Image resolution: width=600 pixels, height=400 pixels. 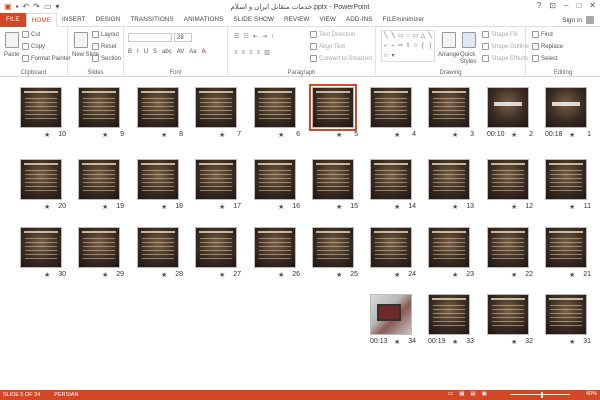 I want to click on reading-view-icon: ▤, so click(x=472, y=394).